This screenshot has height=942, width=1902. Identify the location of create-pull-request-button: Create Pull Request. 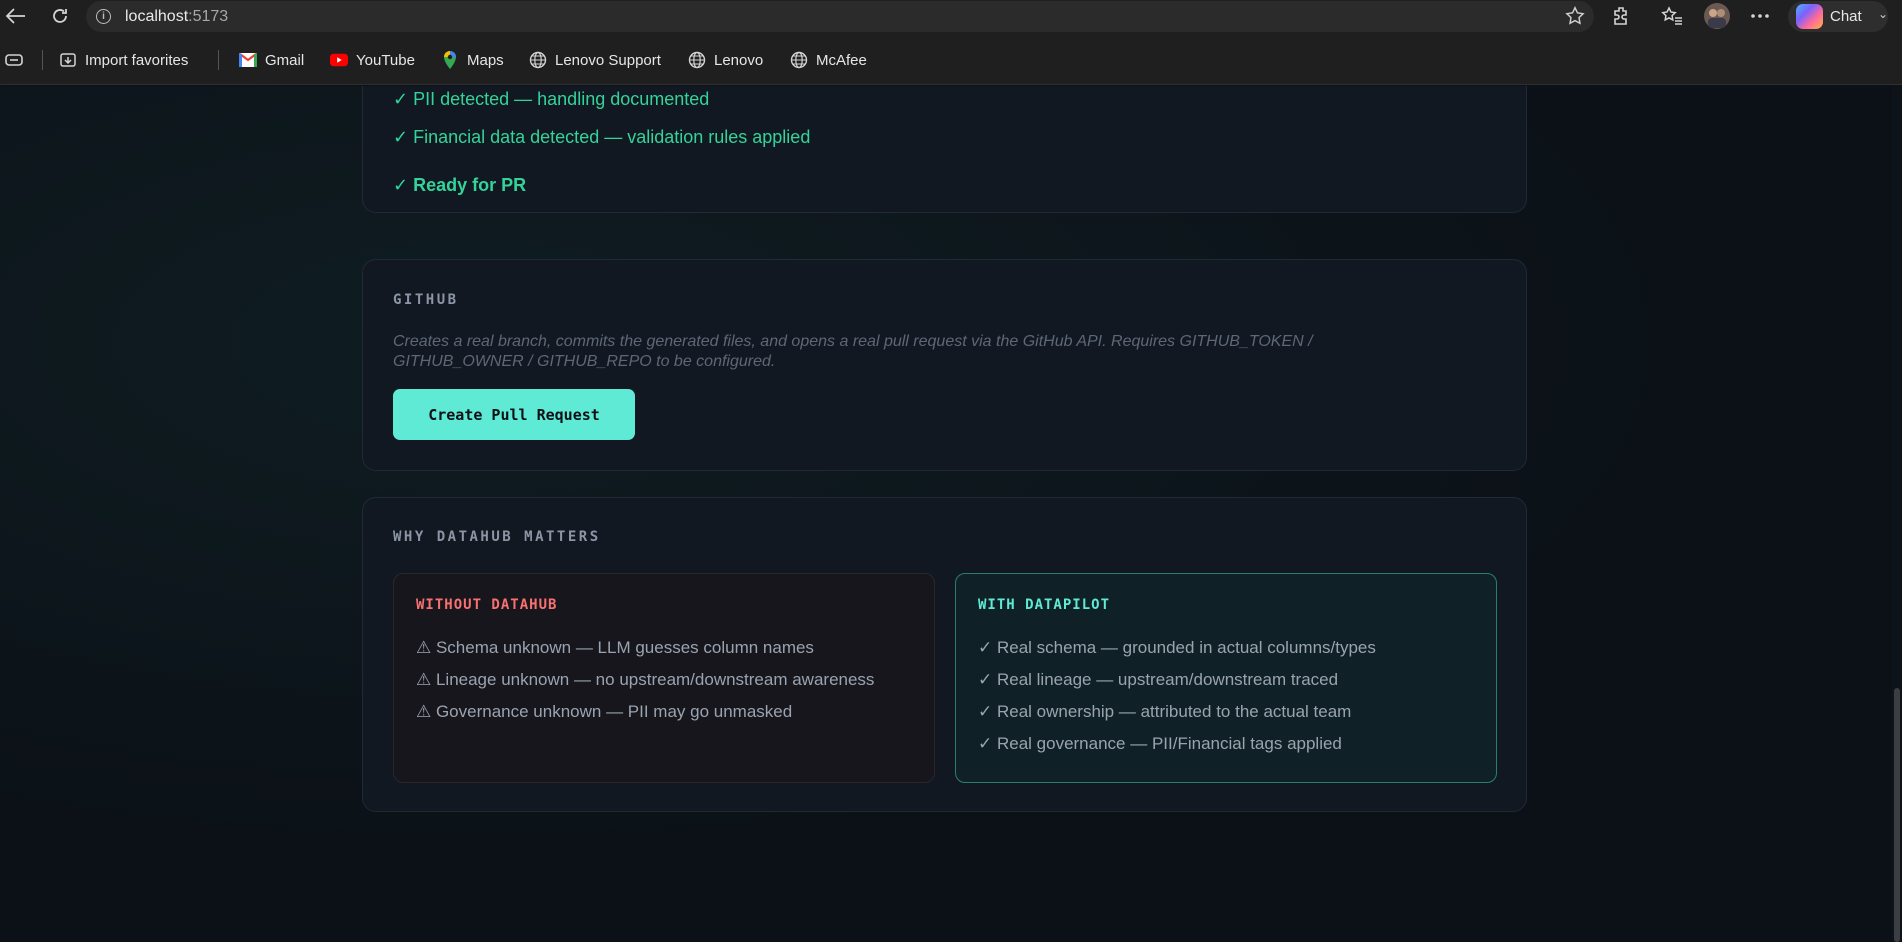
(514, 414).